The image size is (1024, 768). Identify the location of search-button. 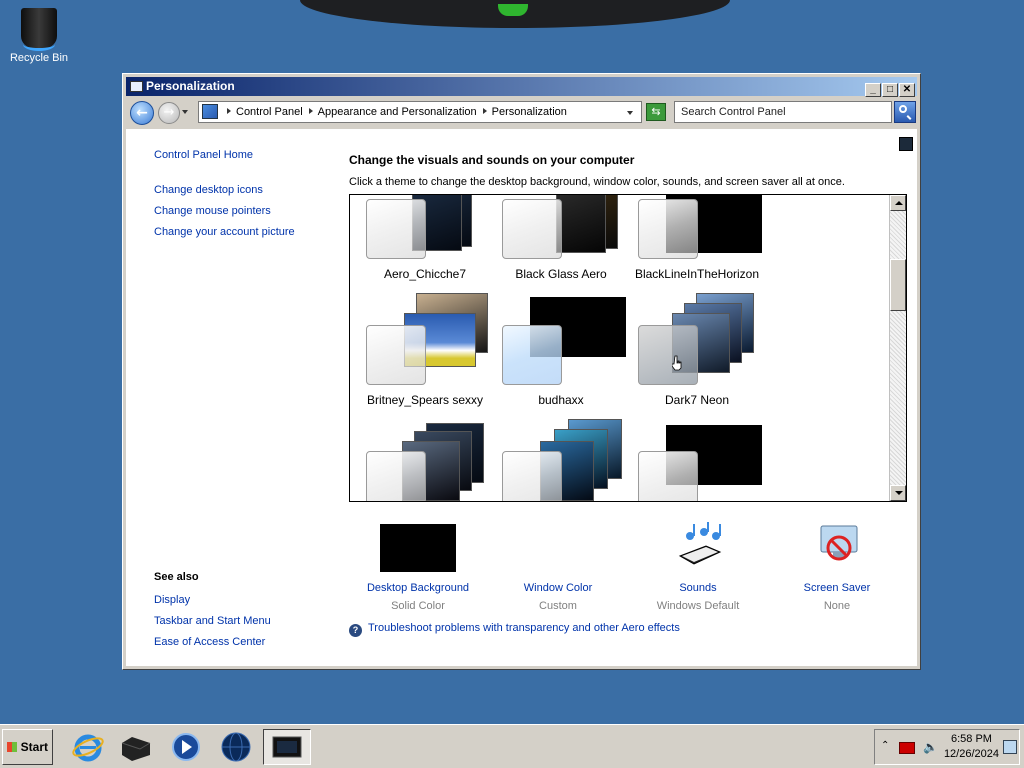
(905, 112).